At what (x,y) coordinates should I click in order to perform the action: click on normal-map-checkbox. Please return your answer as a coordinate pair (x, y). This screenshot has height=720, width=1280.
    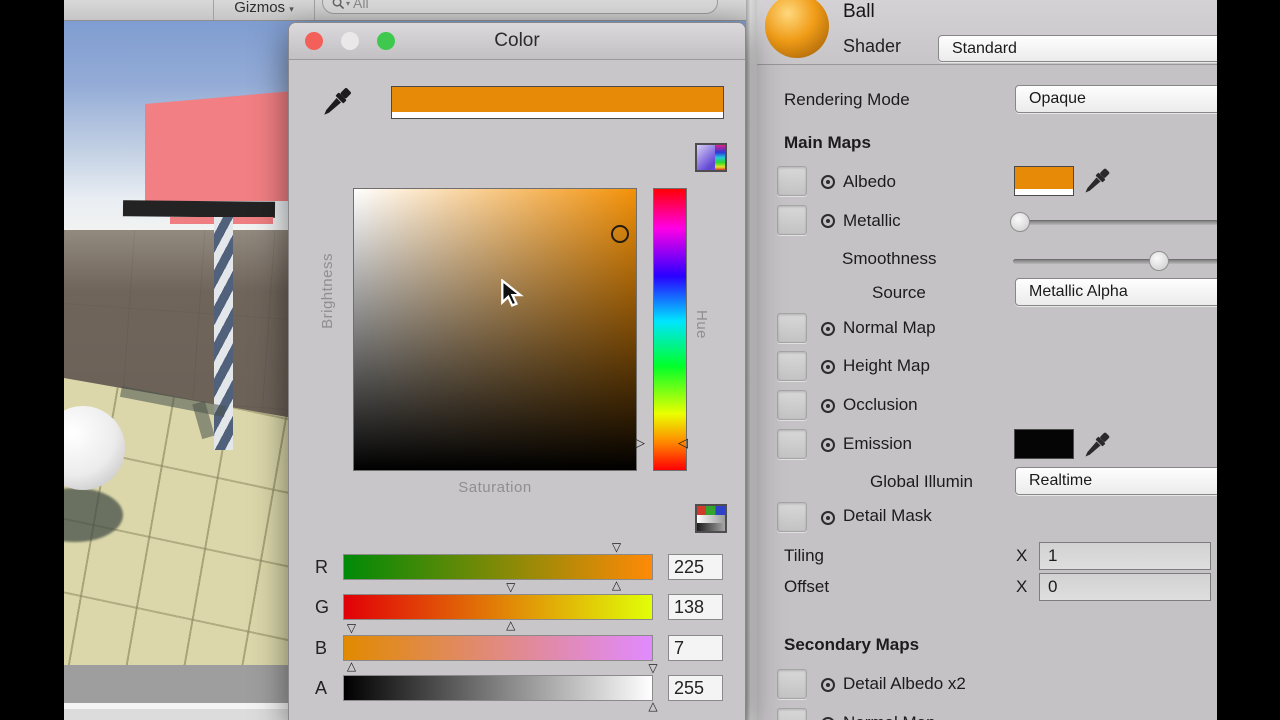
    Looking at the image, I should click on (792, 328).